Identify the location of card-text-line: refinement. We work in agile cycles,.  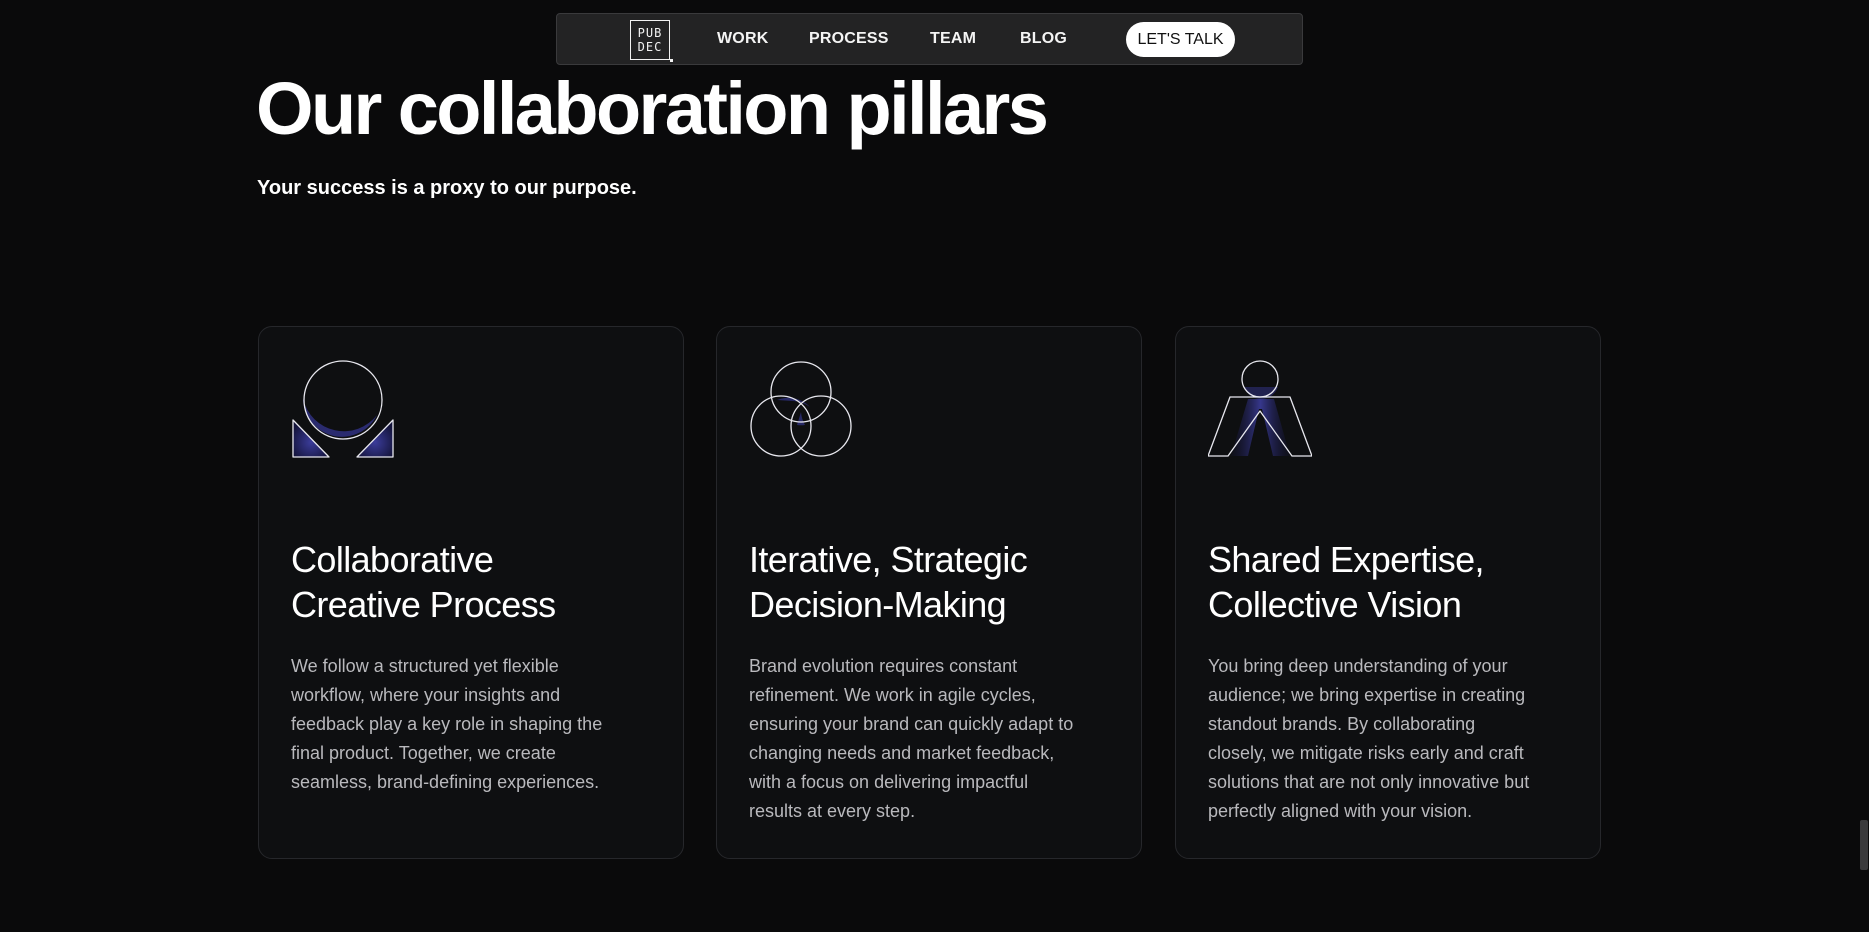
(892, 695).